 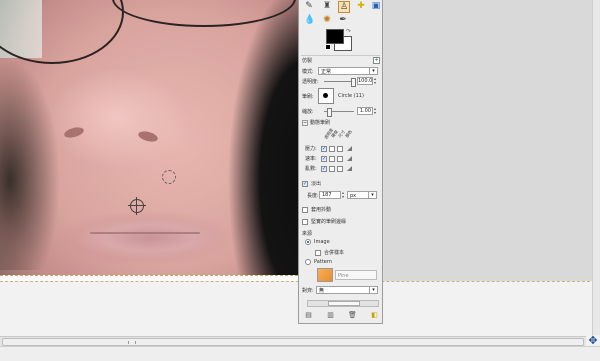 I want to click on source-image-row: Image, so click(x=317, y=242).